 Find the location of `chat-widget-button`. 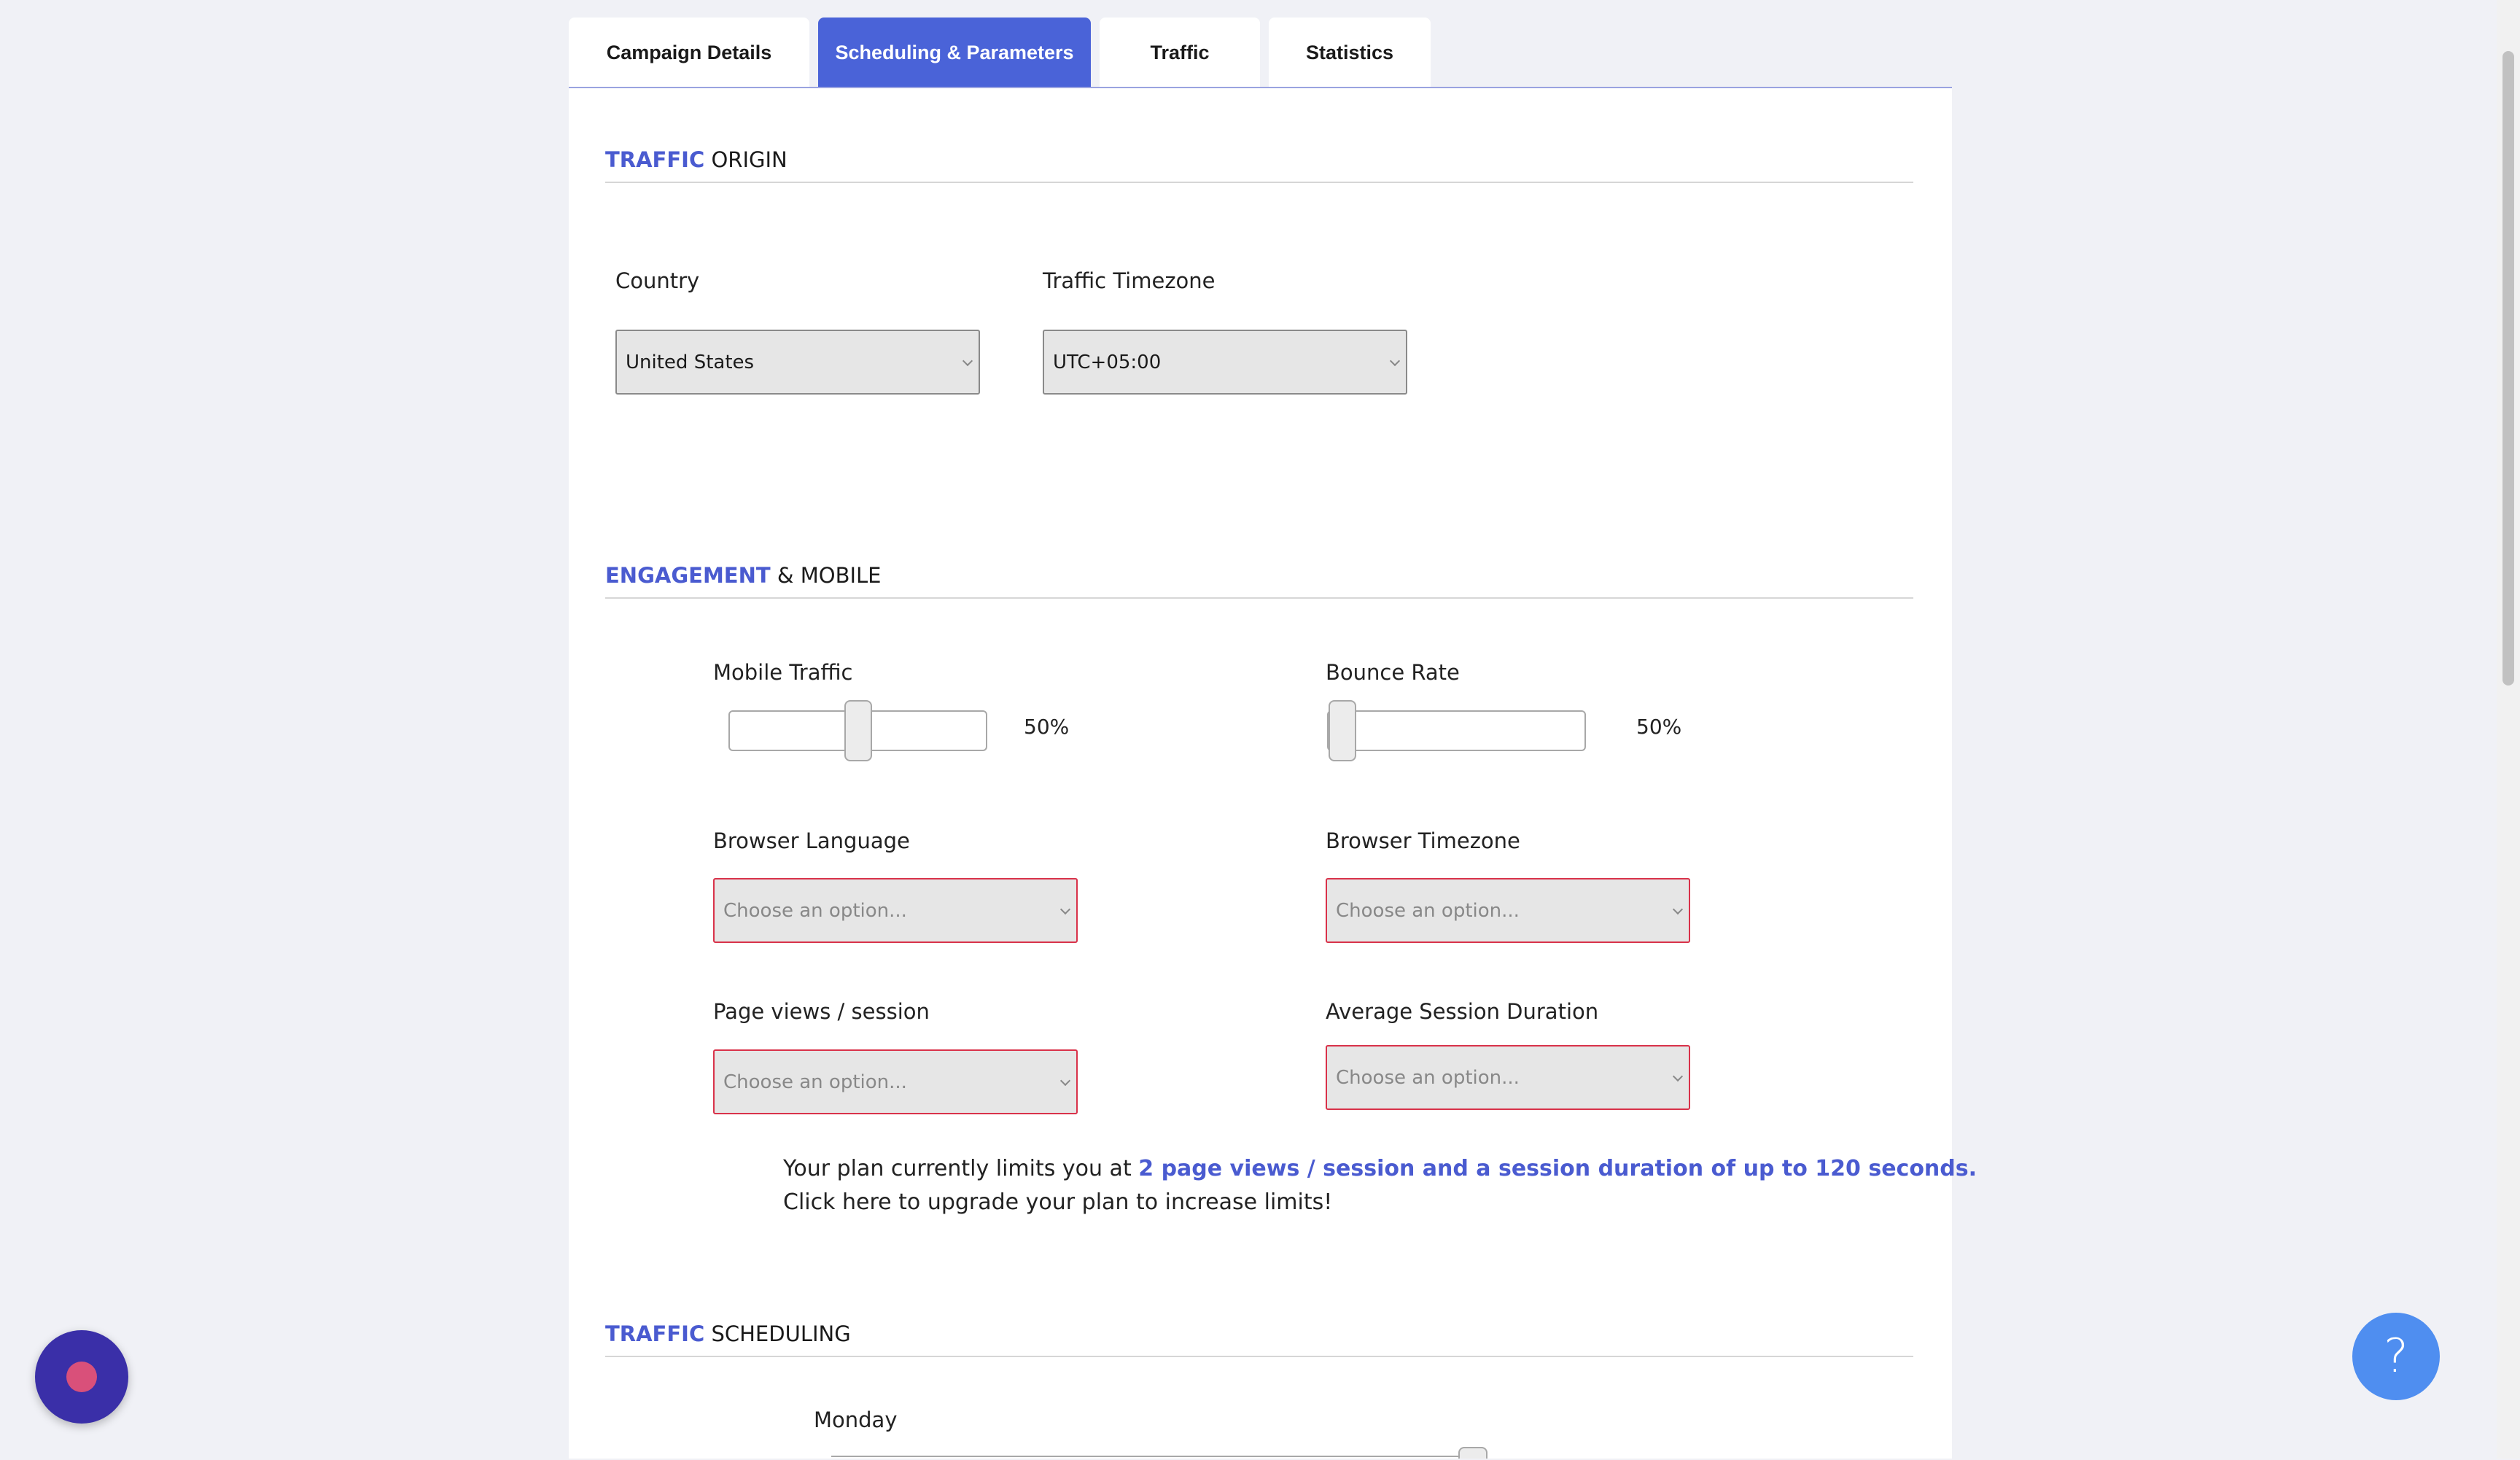

chat-widget-button is located at coordinates (81, 1377).